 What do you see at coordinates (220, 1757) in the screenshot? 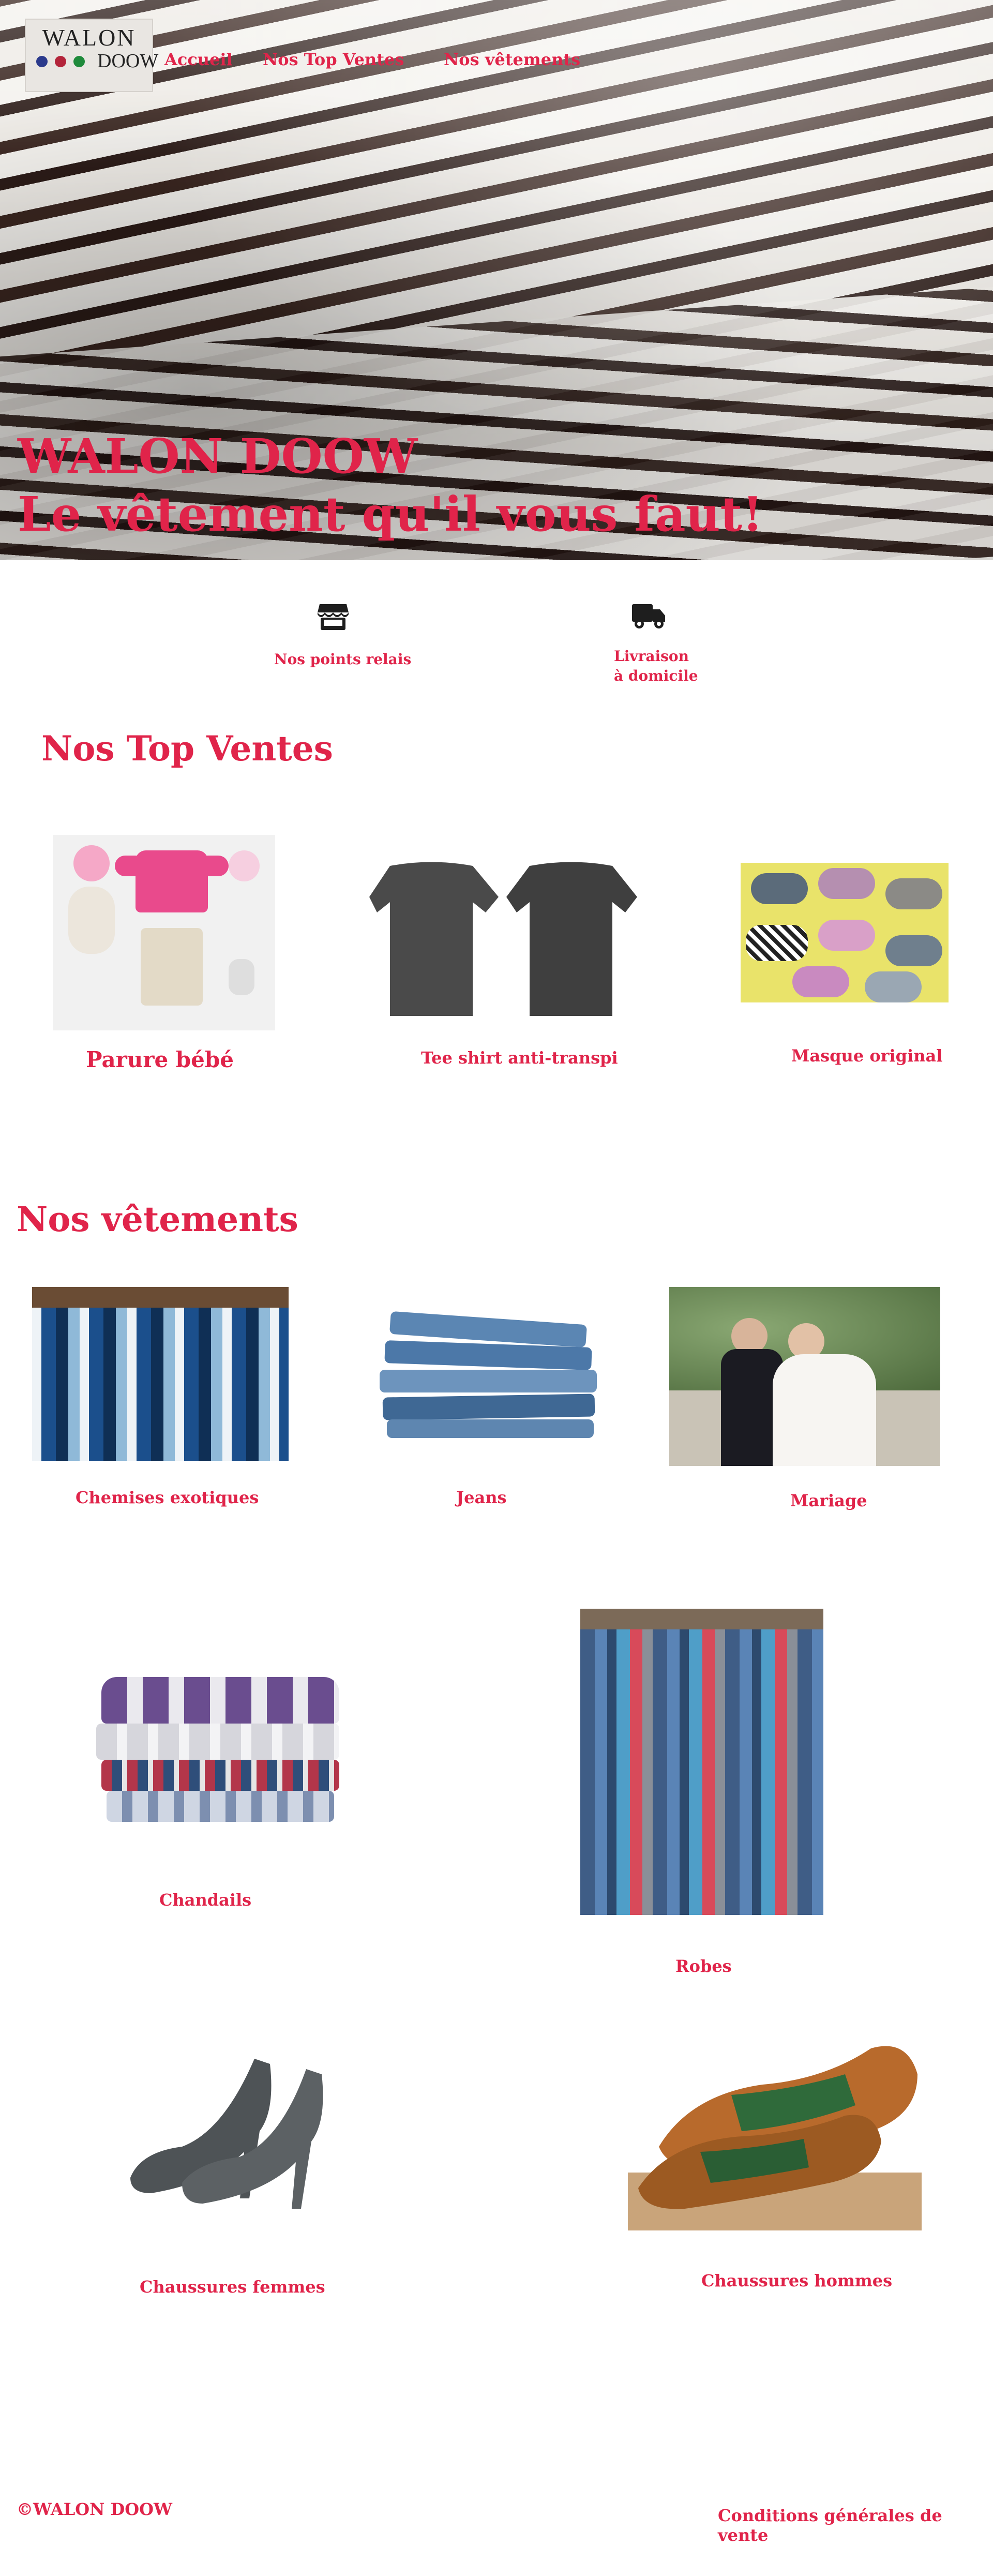
I see `clothes-image-sweaters` at bounding box center [220, 1757].